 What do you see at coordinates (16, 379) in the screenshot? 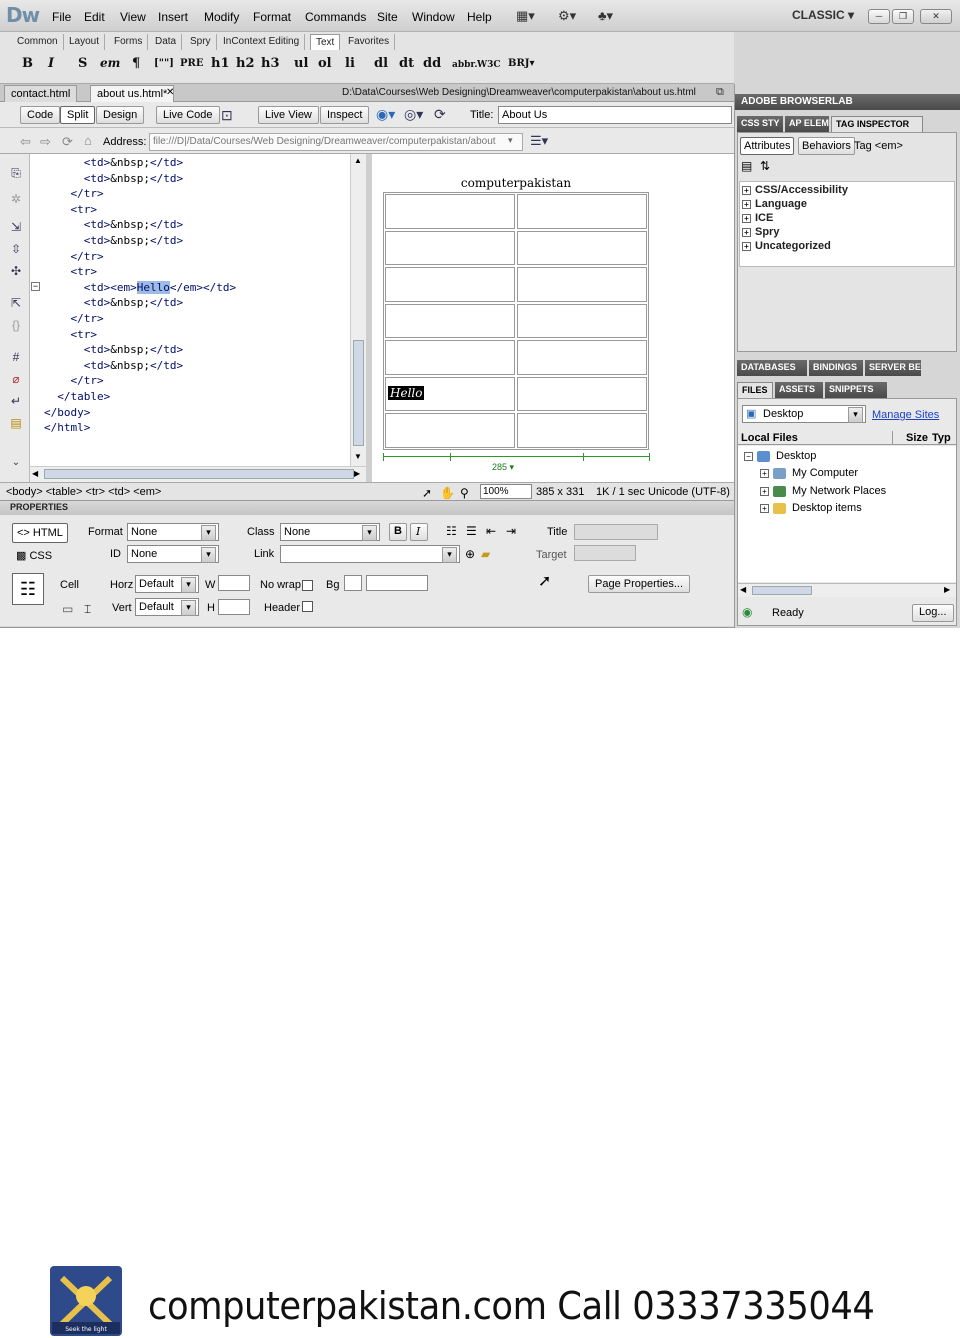
I see `highlight-invalid-icon: ⌀` at bounding box center [16, 379].